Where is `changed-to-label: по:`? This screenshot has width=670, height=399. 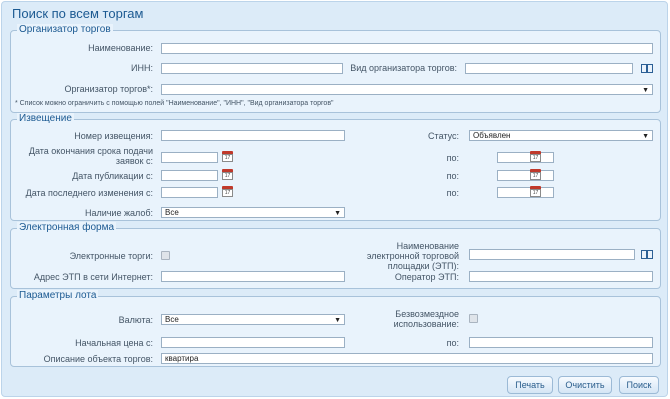
changed-to-label: по: is located at coordinates (452, 193).